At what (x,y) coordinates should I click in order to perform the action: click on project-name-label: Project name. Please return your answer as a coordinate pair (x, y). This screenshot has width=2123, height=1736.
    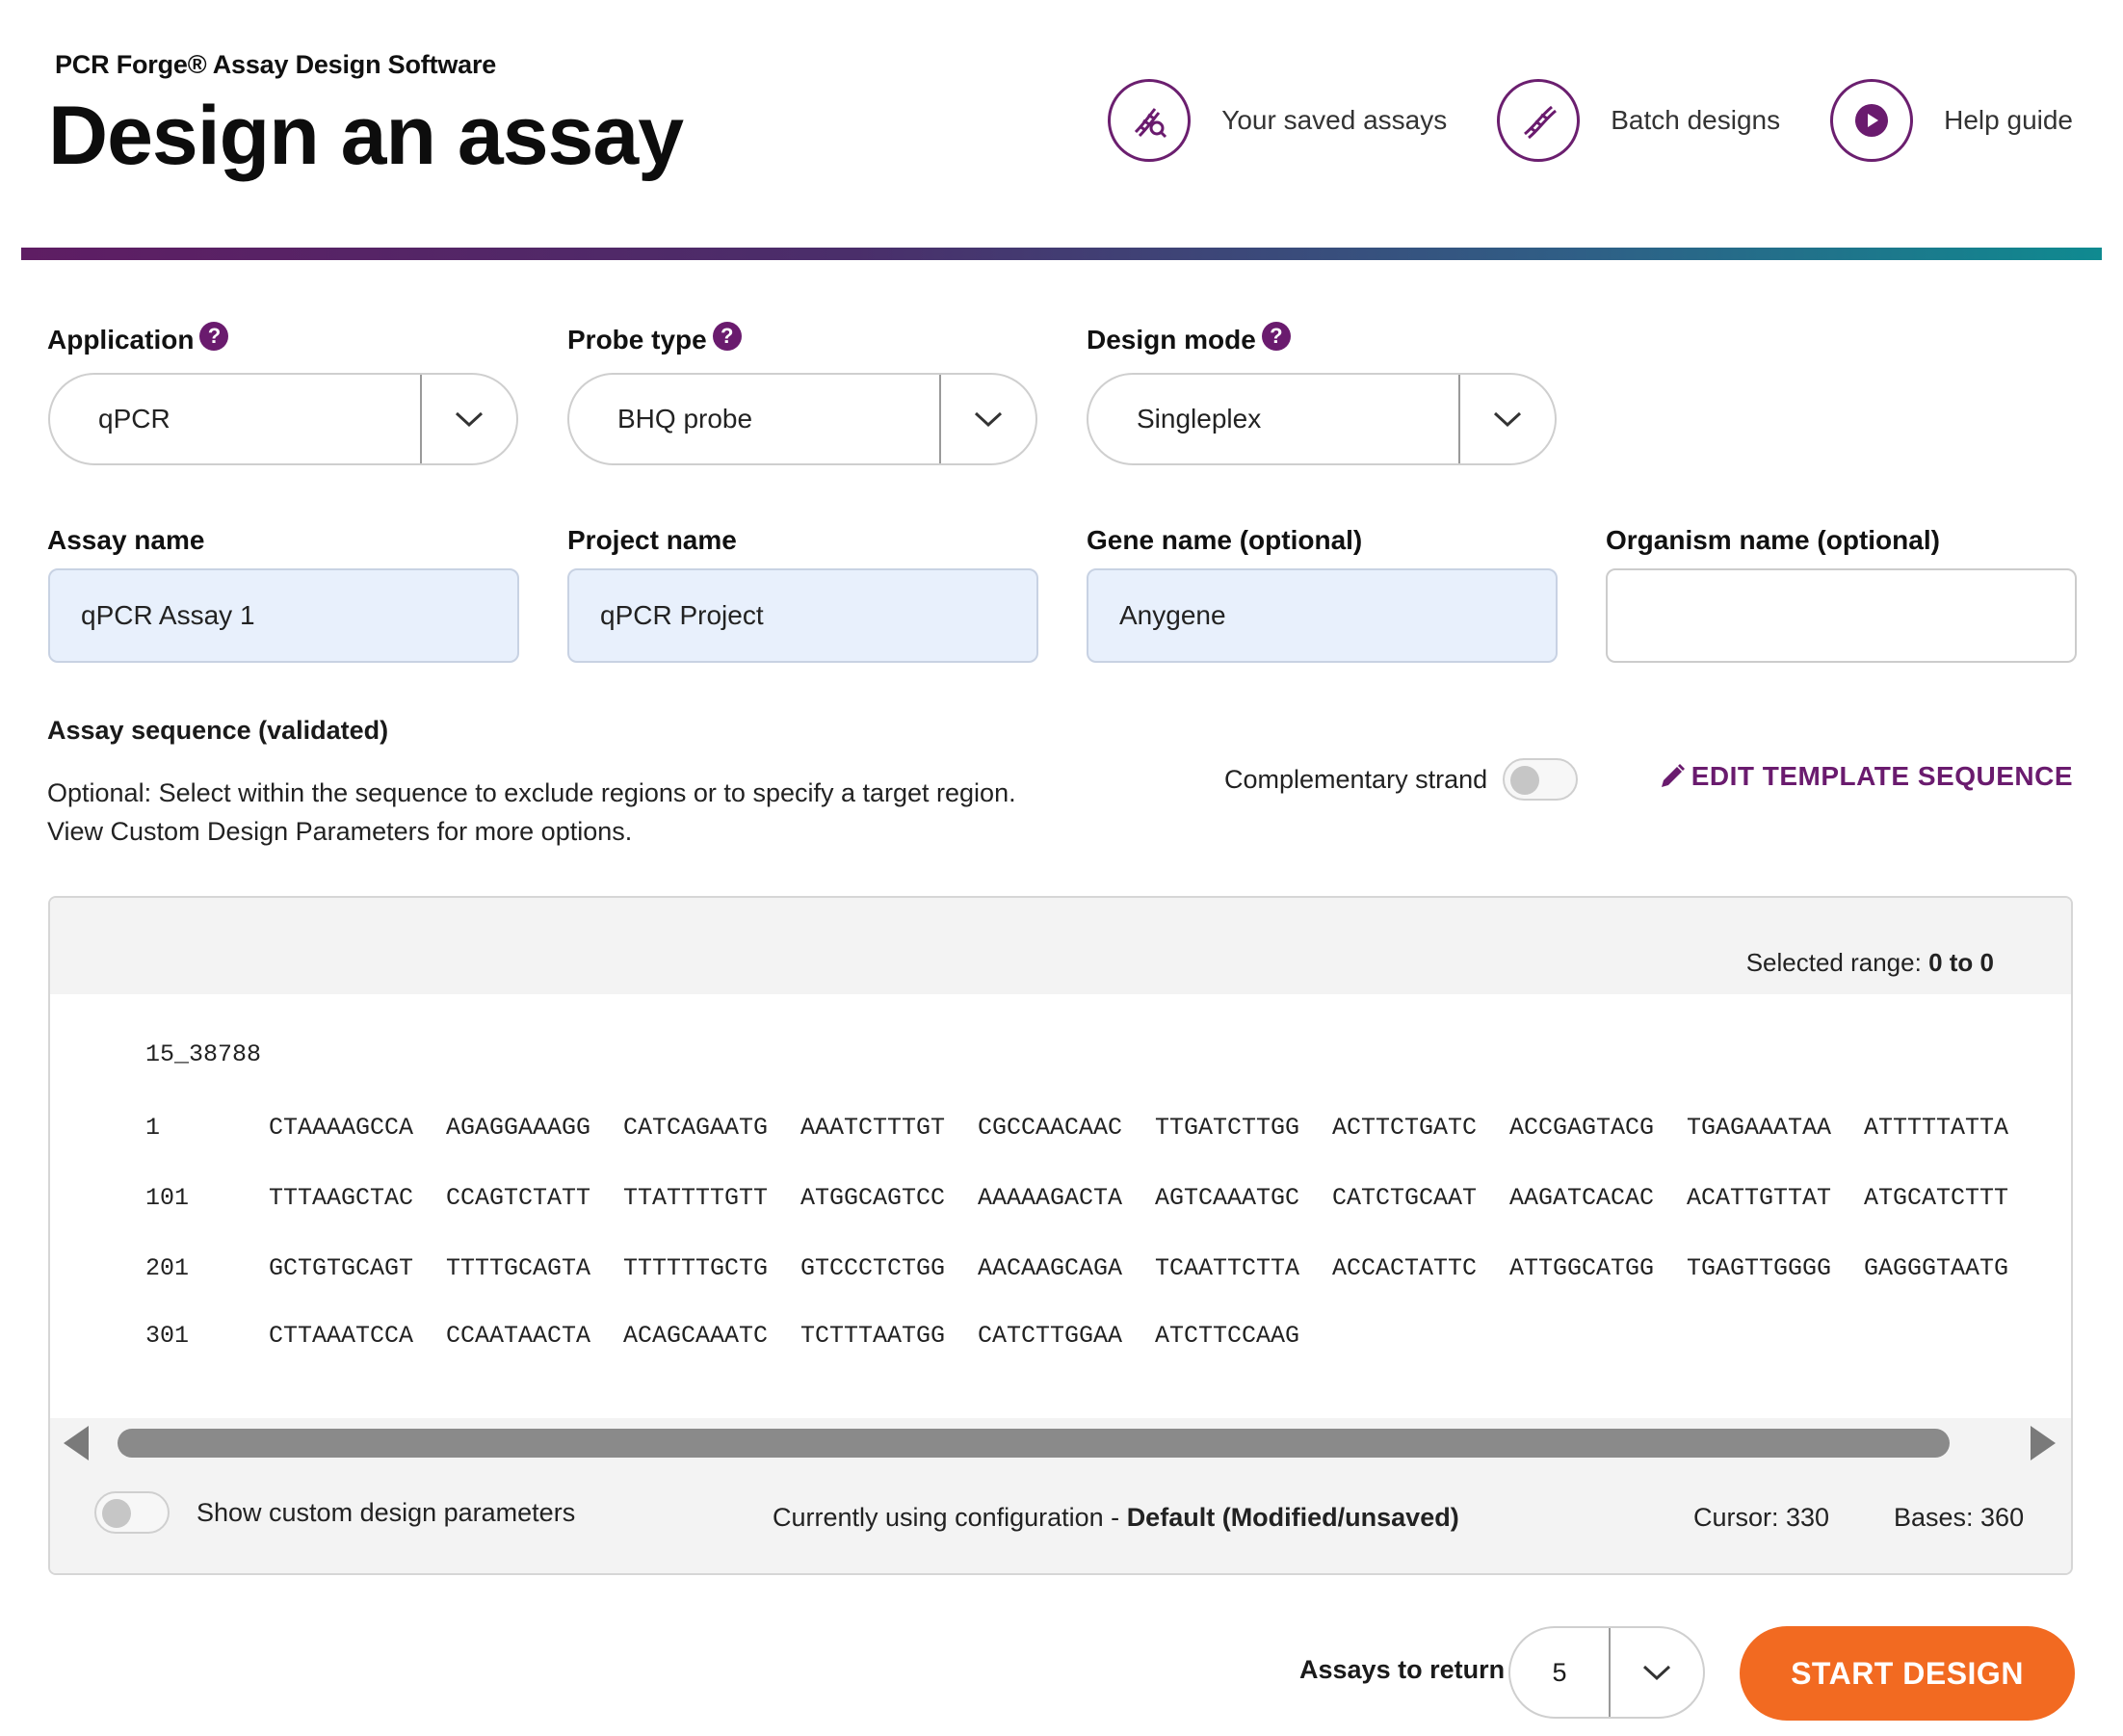
    Looking at the image, I should click on (652, 540).